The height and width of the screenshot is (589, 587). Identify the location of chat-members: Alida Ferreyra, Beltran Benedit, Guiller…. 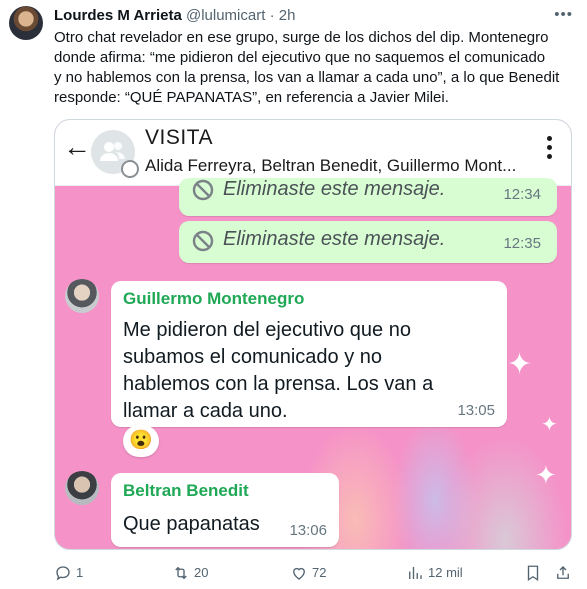
(335, 166).